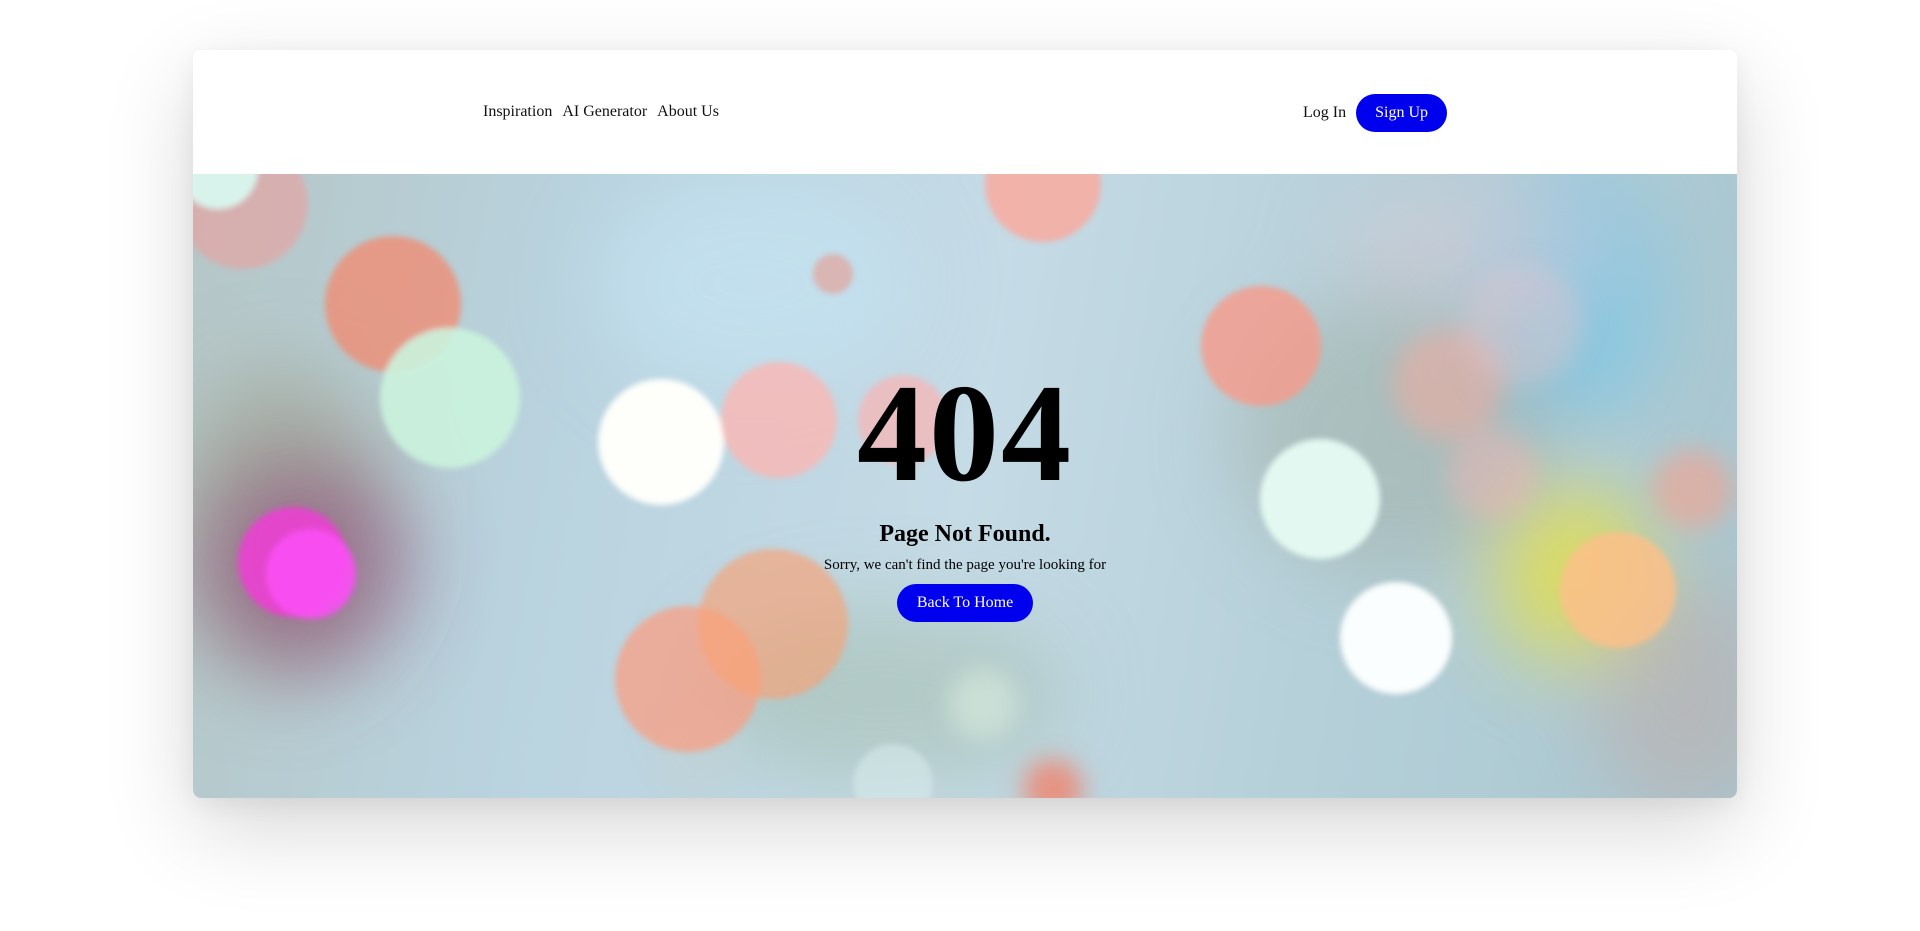  I want to click on error-code: 404, so click(965, 433).